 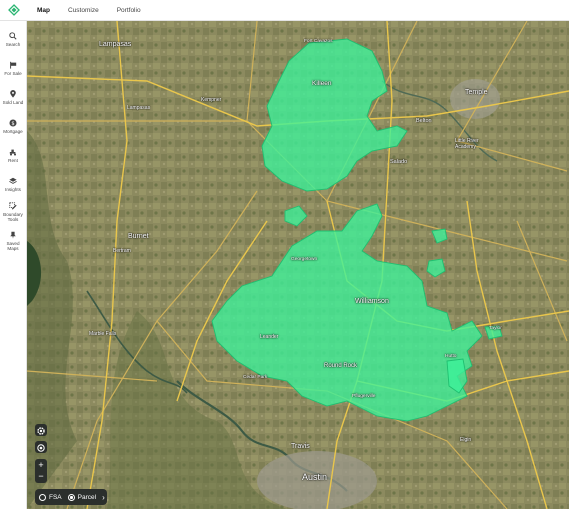 I want to click on logo-icon, so click(x=13, y=10).